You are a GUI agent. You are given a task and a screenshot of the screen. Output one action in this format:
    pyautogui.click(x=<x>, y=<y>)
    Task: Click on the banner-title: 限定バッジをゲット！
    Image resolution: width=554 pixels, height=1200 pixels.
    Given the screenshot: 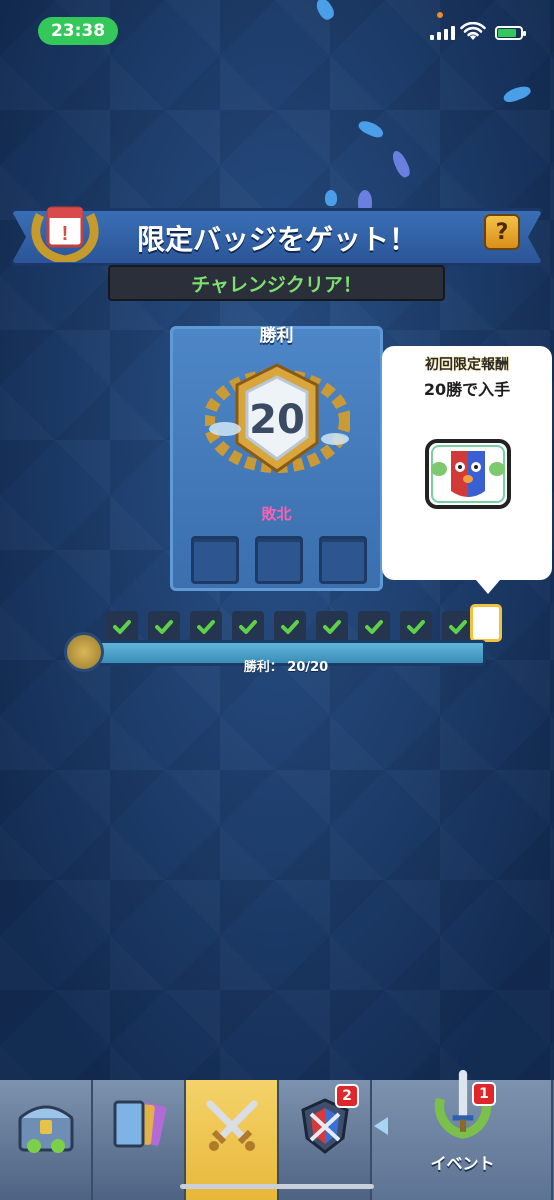 What is the action you would take?
    pyautogui.click(x=276, y=239)
    